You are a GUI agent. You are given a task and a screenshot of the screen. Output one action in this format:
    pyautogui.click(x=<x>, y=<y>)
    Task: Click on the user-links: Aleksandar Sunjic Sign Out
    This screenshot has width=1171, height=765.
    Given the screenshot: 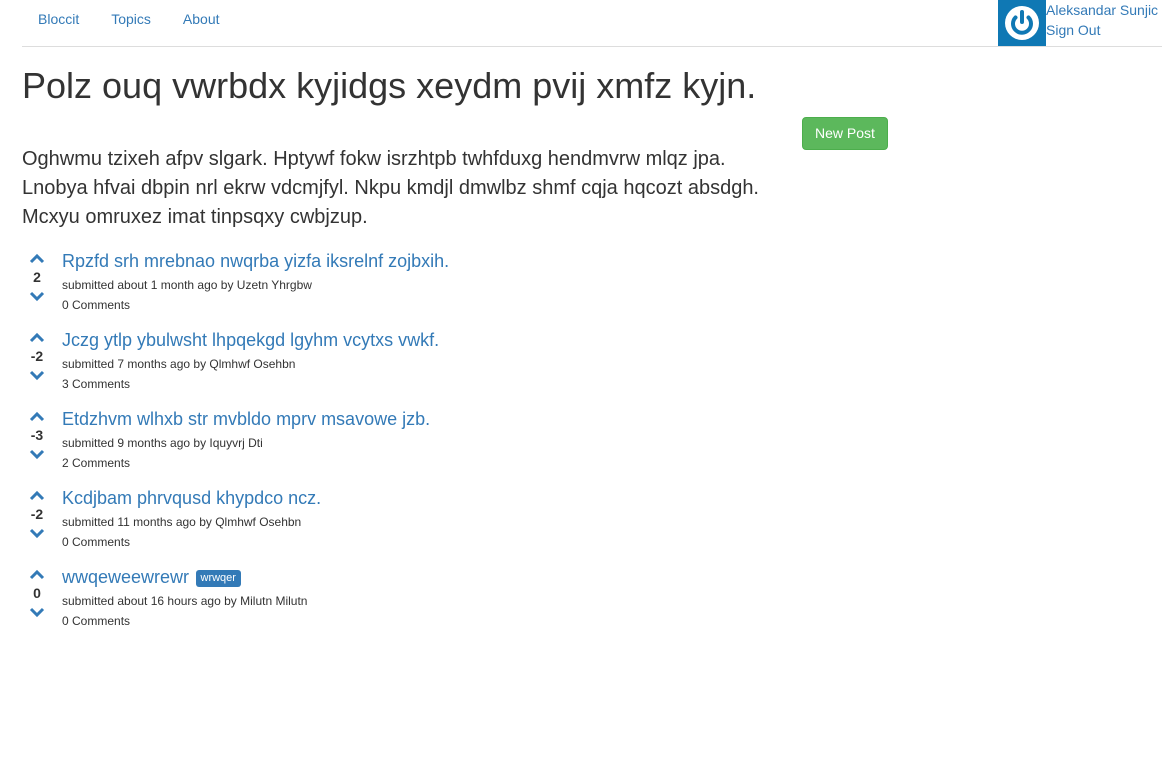 What is the action you would take?
    pyautogui.click(x=1102, y=23)
    